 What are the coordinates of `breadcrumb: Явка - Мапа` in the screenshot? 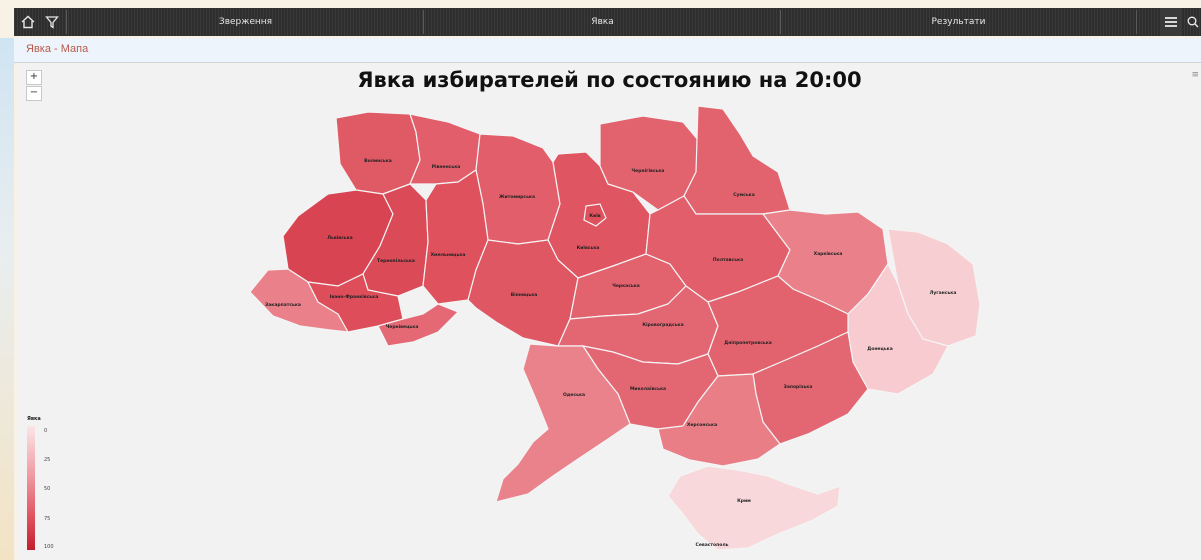 It's located at (57, 49).